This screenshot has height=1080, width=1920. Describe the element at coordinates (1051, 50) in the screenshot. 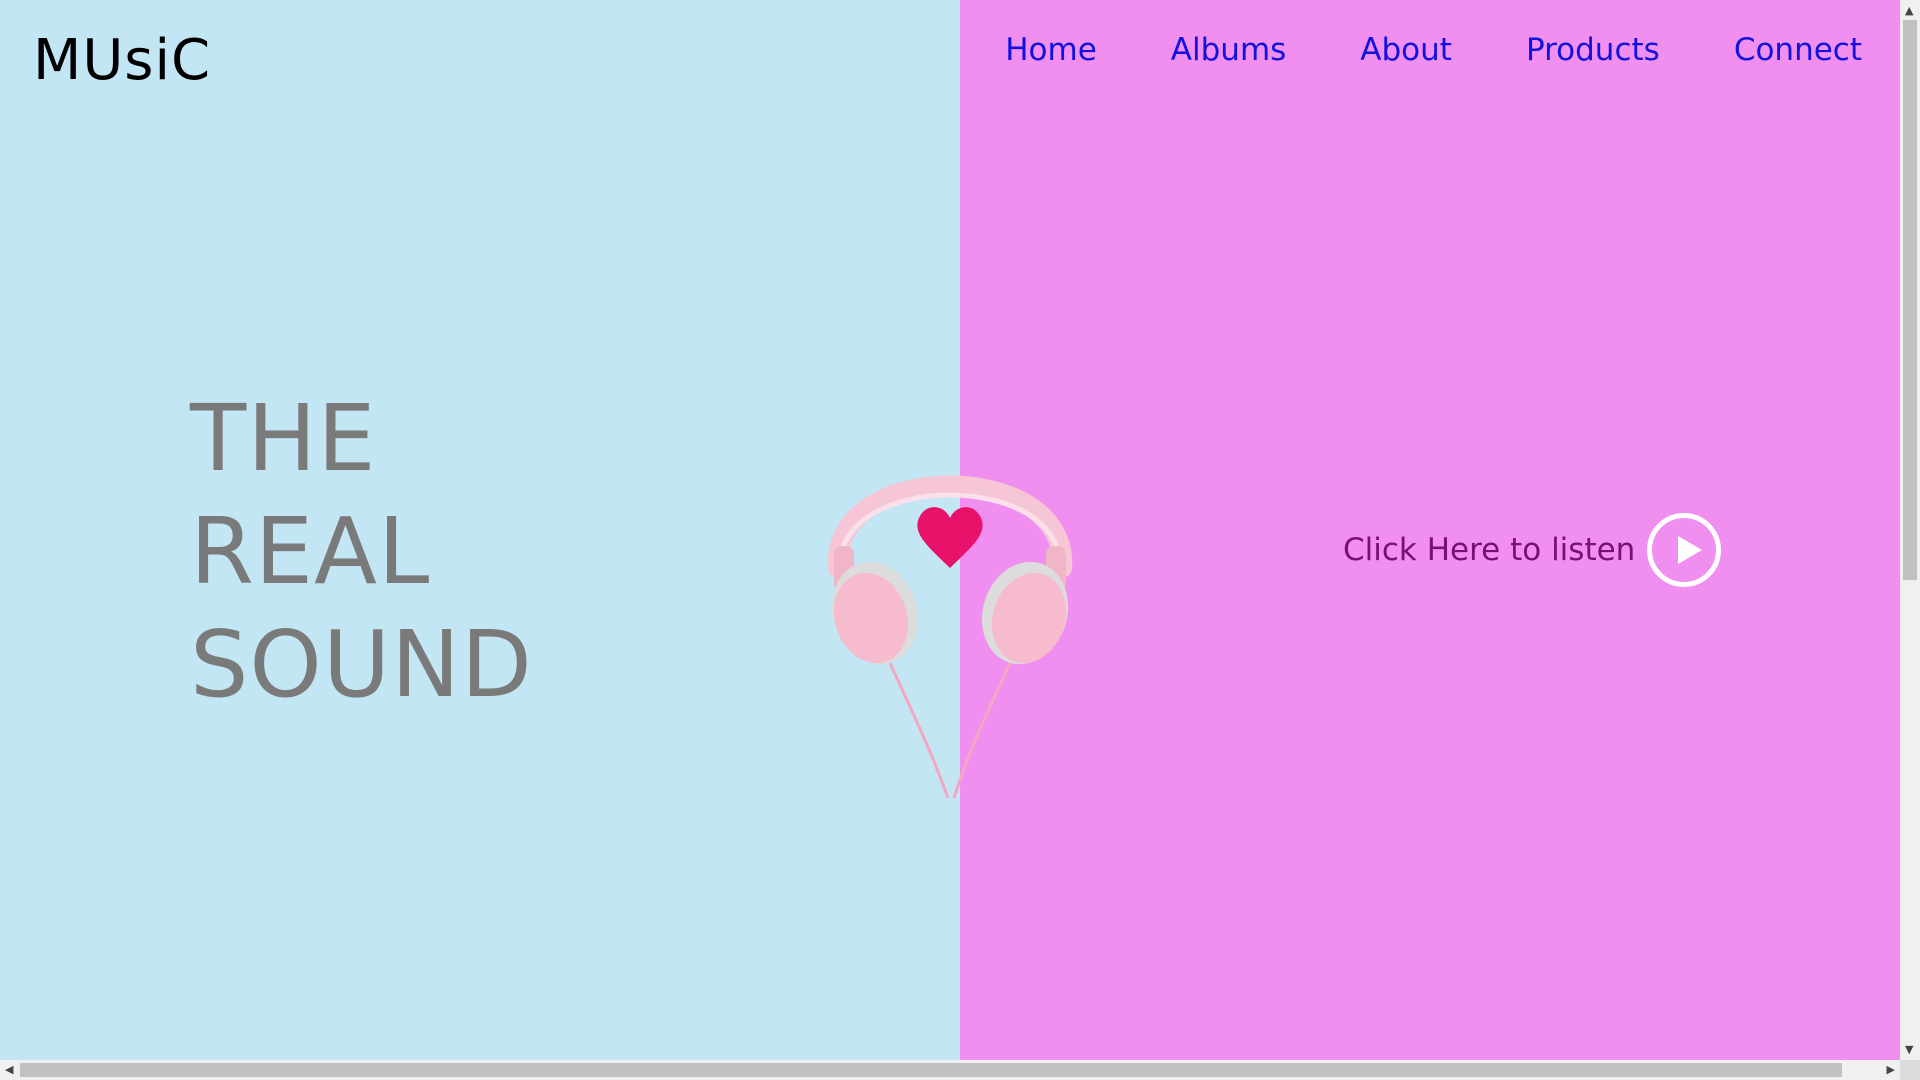

I see `nav-home: Home` at that location.